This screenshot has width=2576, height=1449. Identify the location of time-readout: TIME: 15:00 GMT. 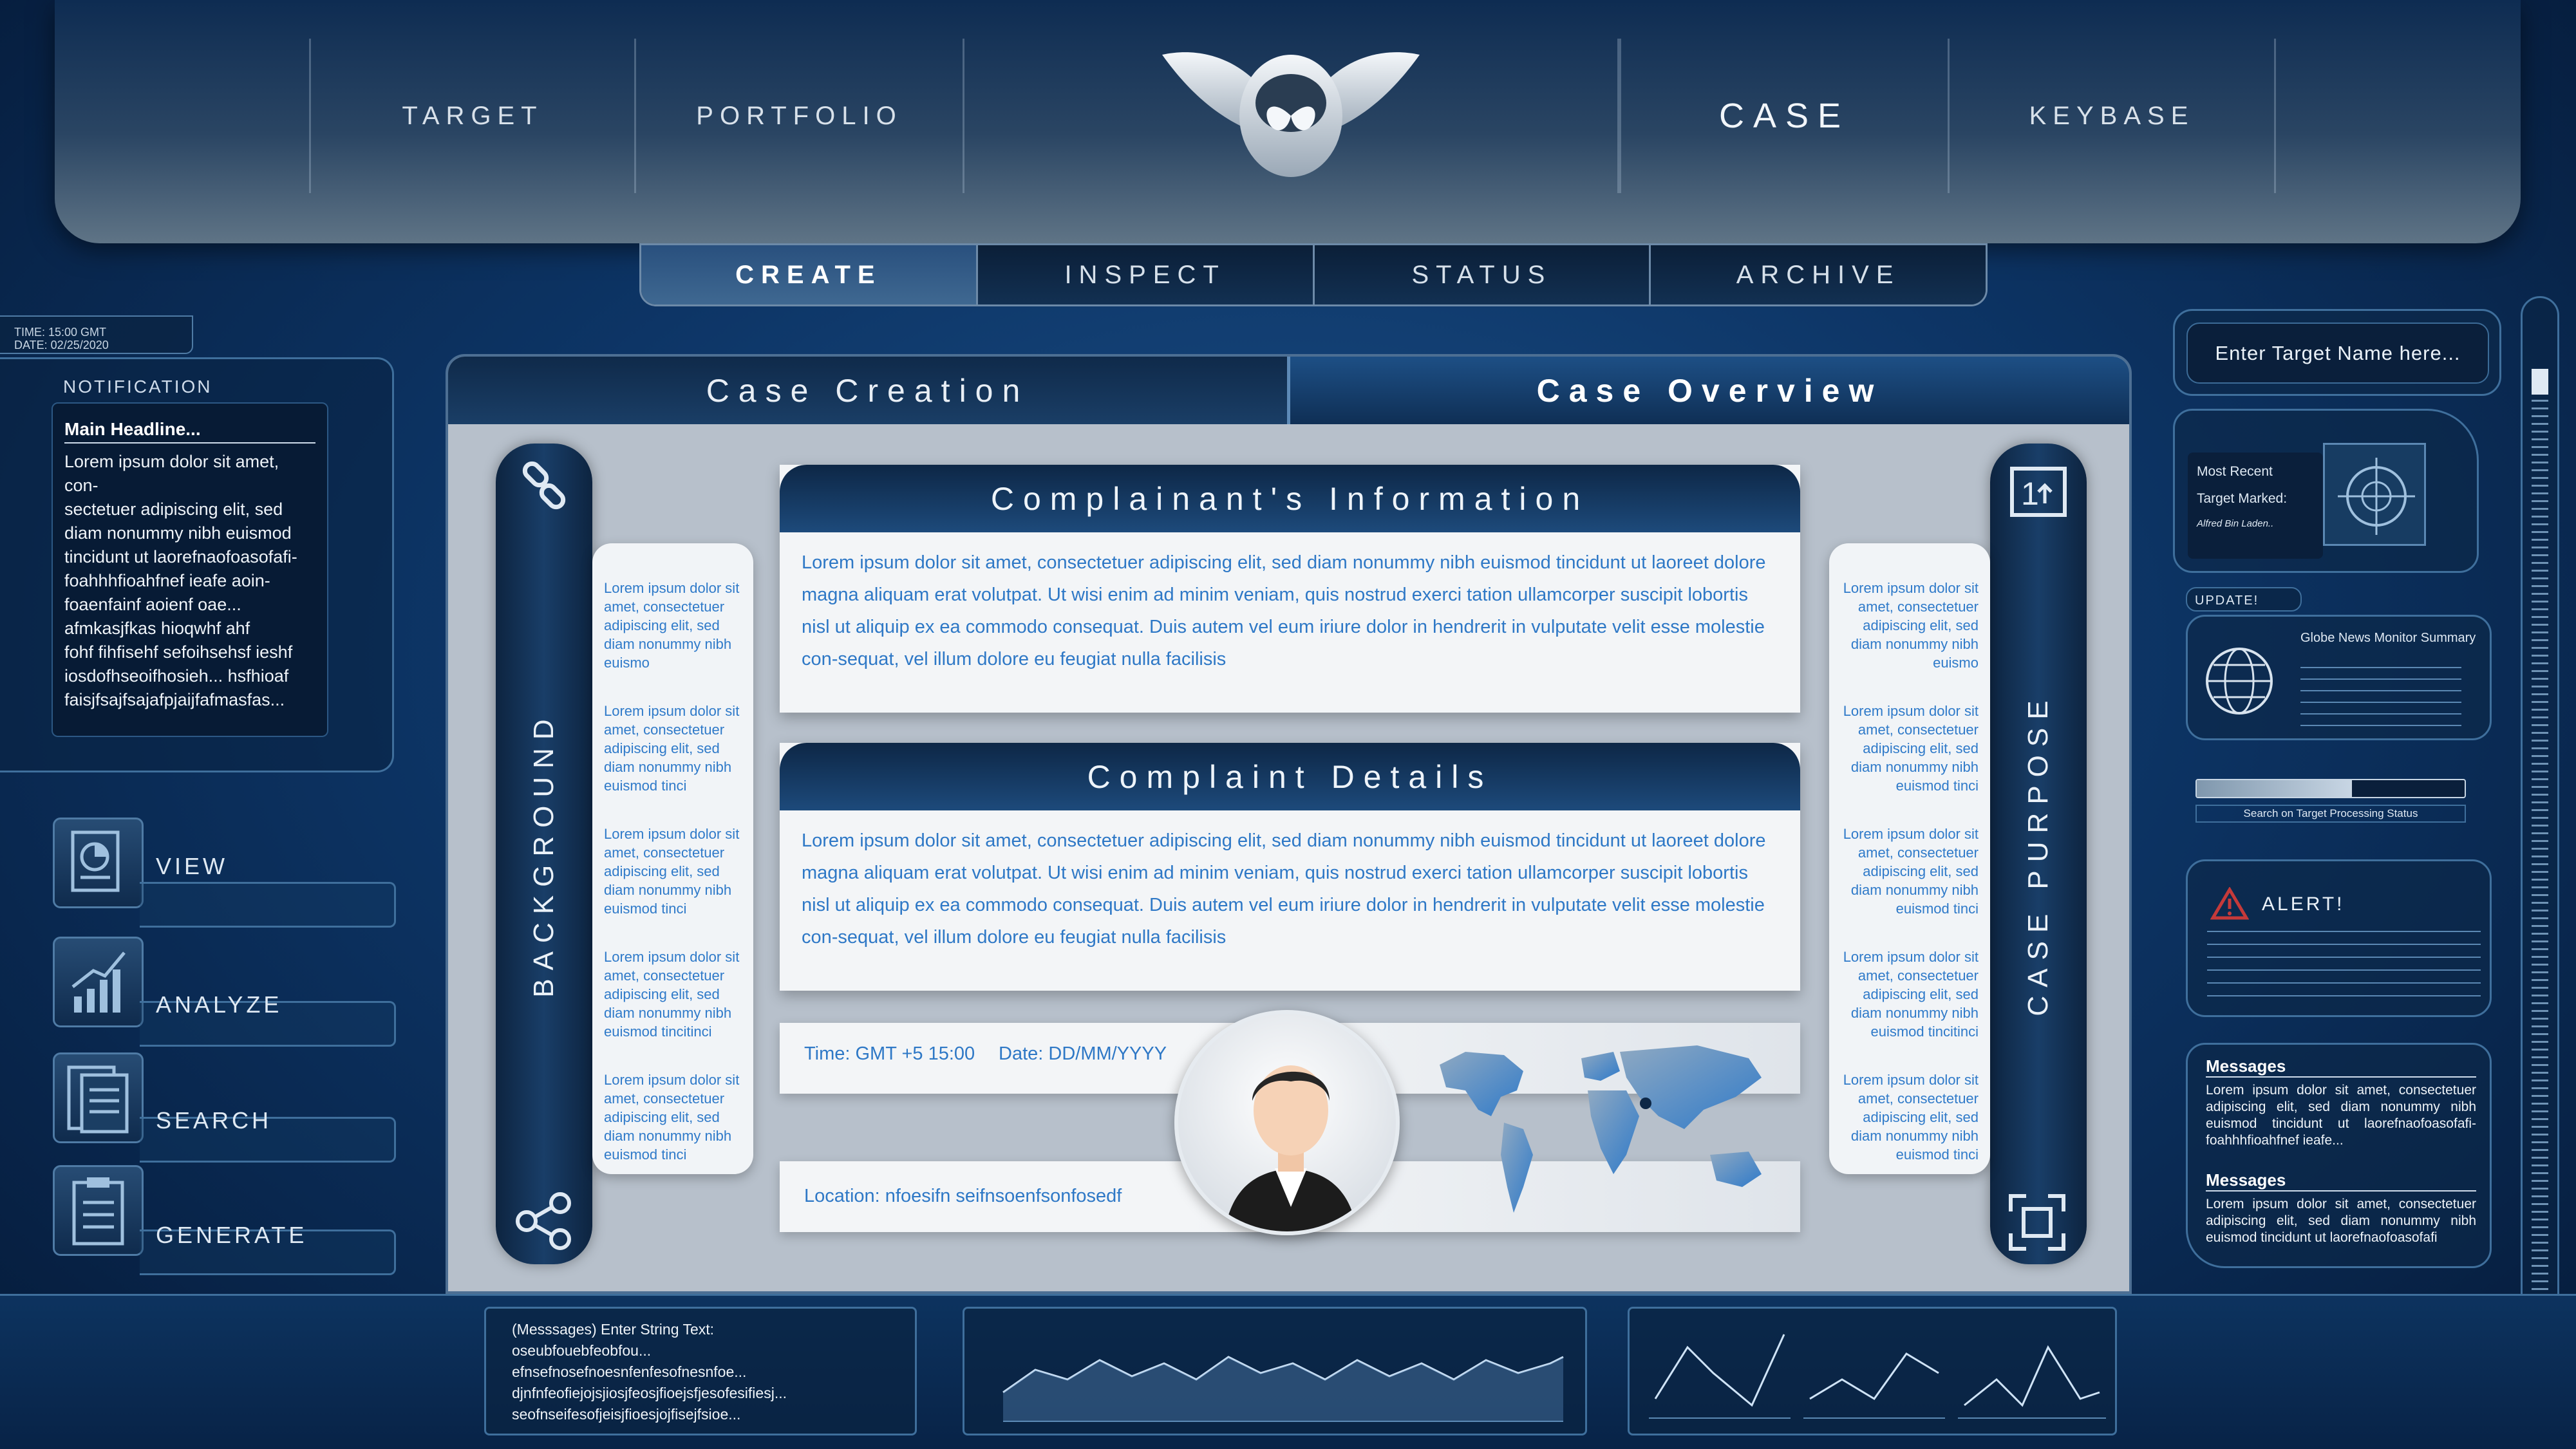
(60, 332).